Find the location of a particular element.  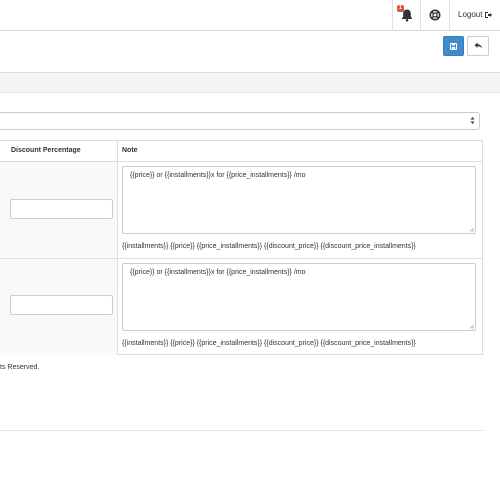

page-toolbar is located at coordinates (250, 52).